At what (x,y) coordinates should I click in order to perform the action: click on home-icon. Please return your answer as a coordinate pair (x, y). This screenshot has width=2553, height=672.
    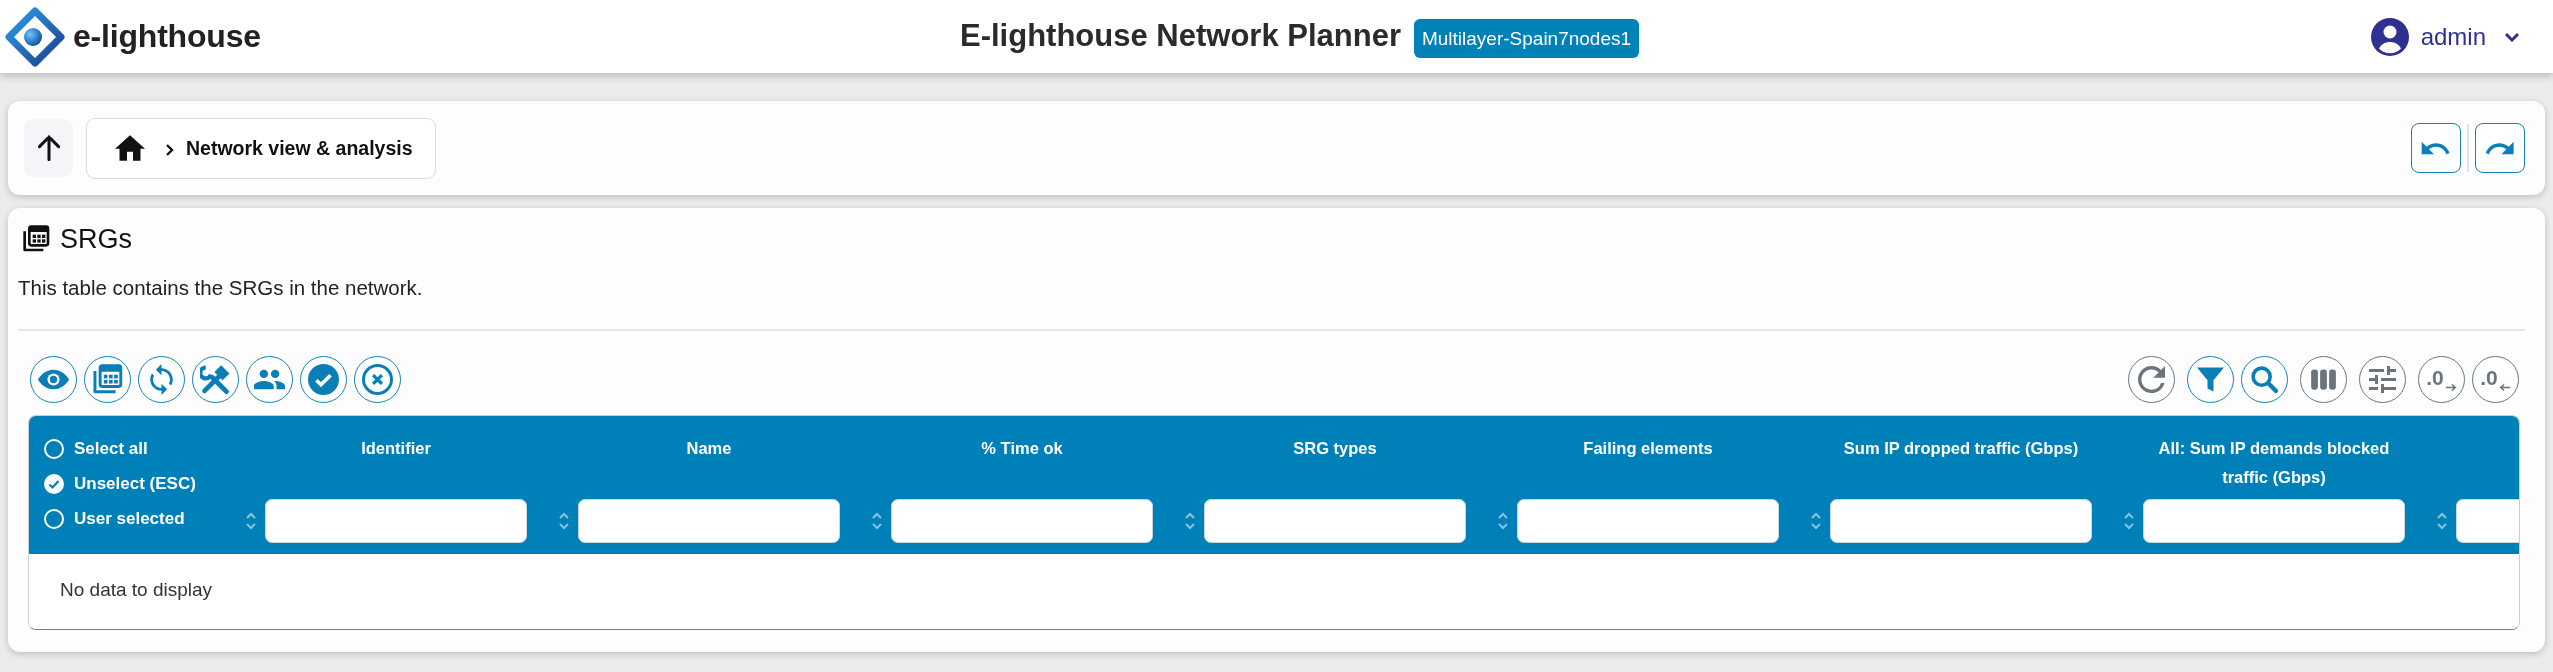
    Looking at the image, I should click on (130, 148).